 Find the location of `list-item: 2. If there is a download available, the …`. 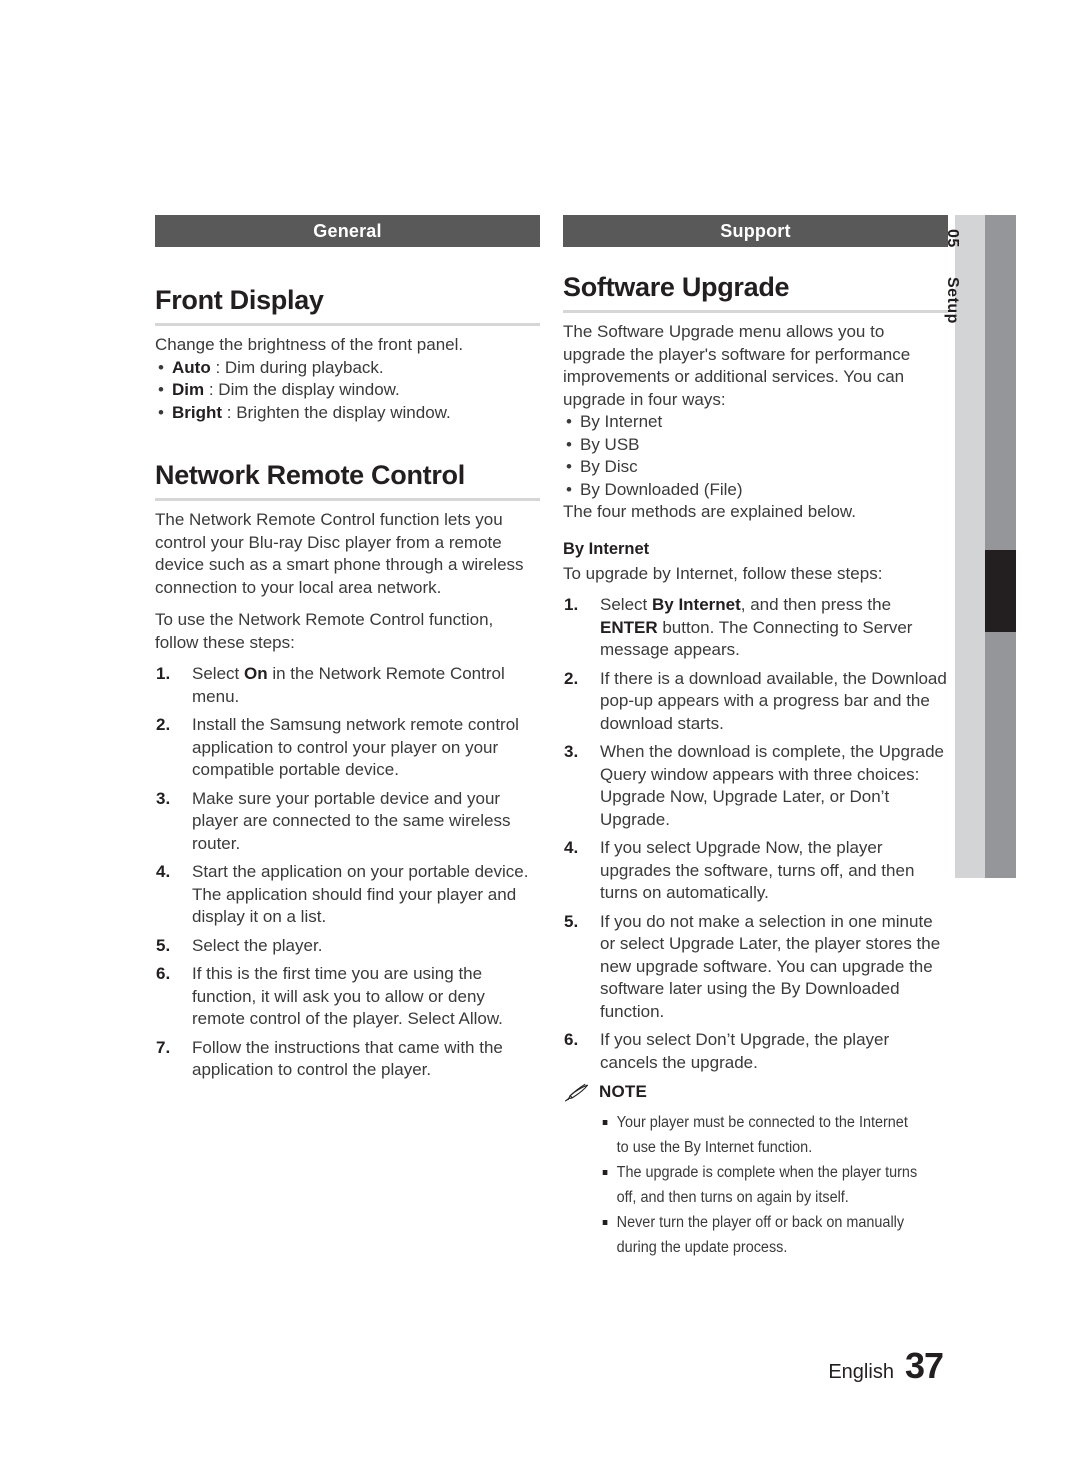

list-item: 2. If there is a download available, the … is located at coordinates (755, 702).